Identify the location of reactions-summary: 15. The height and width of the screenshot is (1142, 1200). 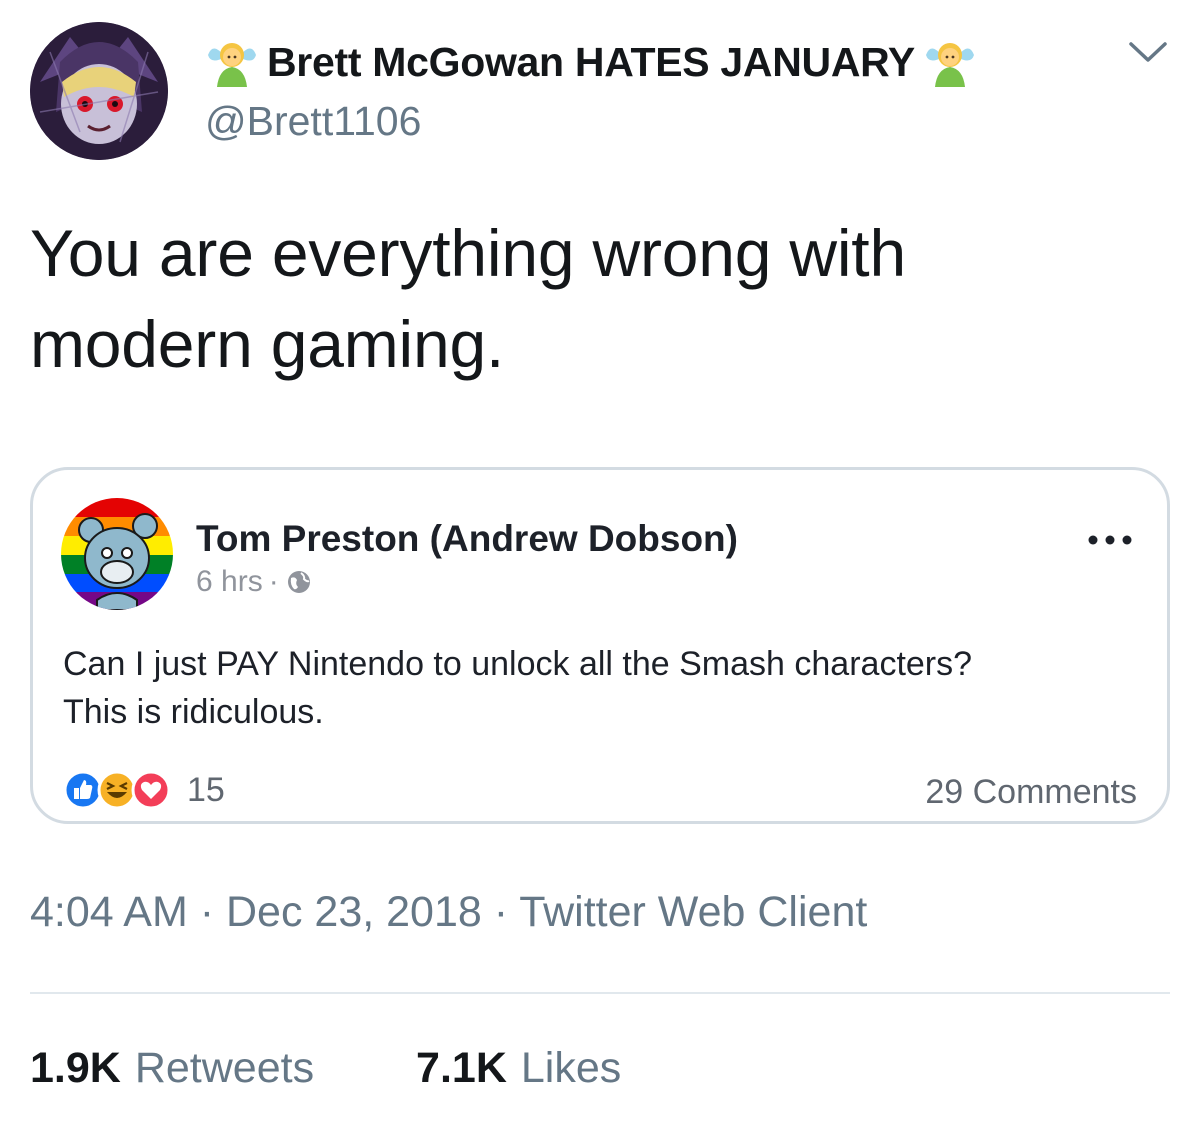
(144, 790).